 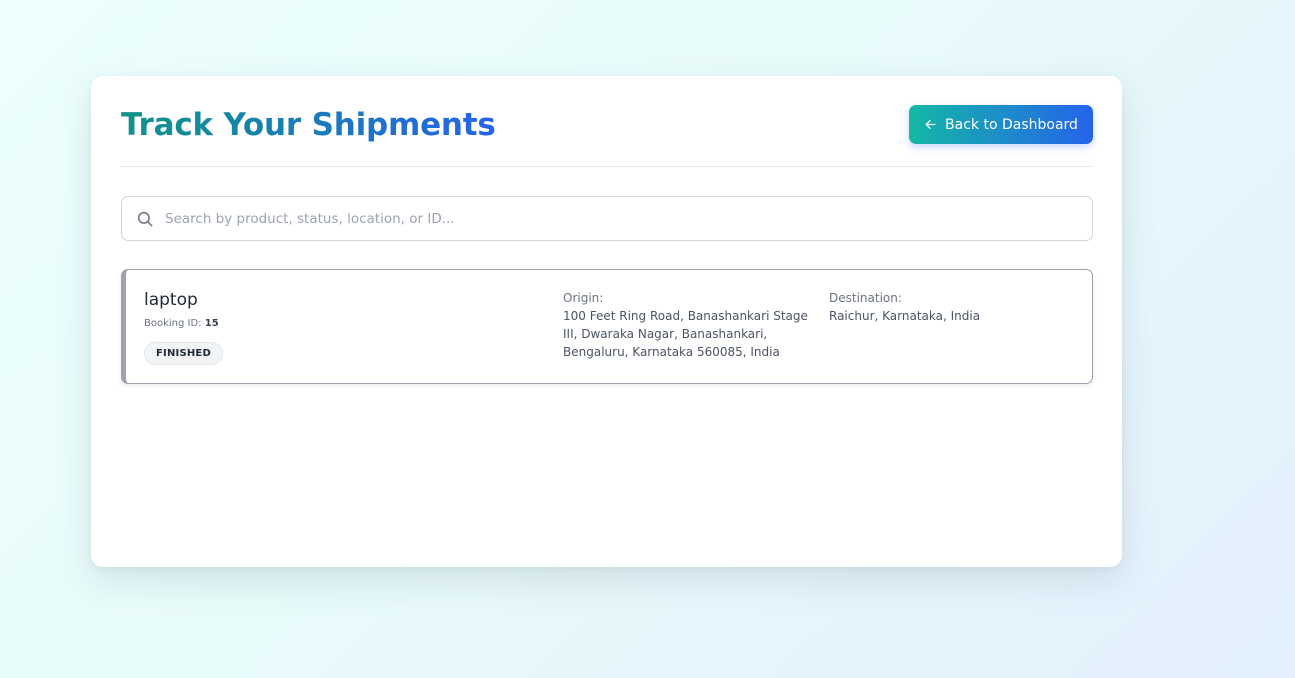 I want to click on destination-label: Destination:, so click(x=865, y=298).